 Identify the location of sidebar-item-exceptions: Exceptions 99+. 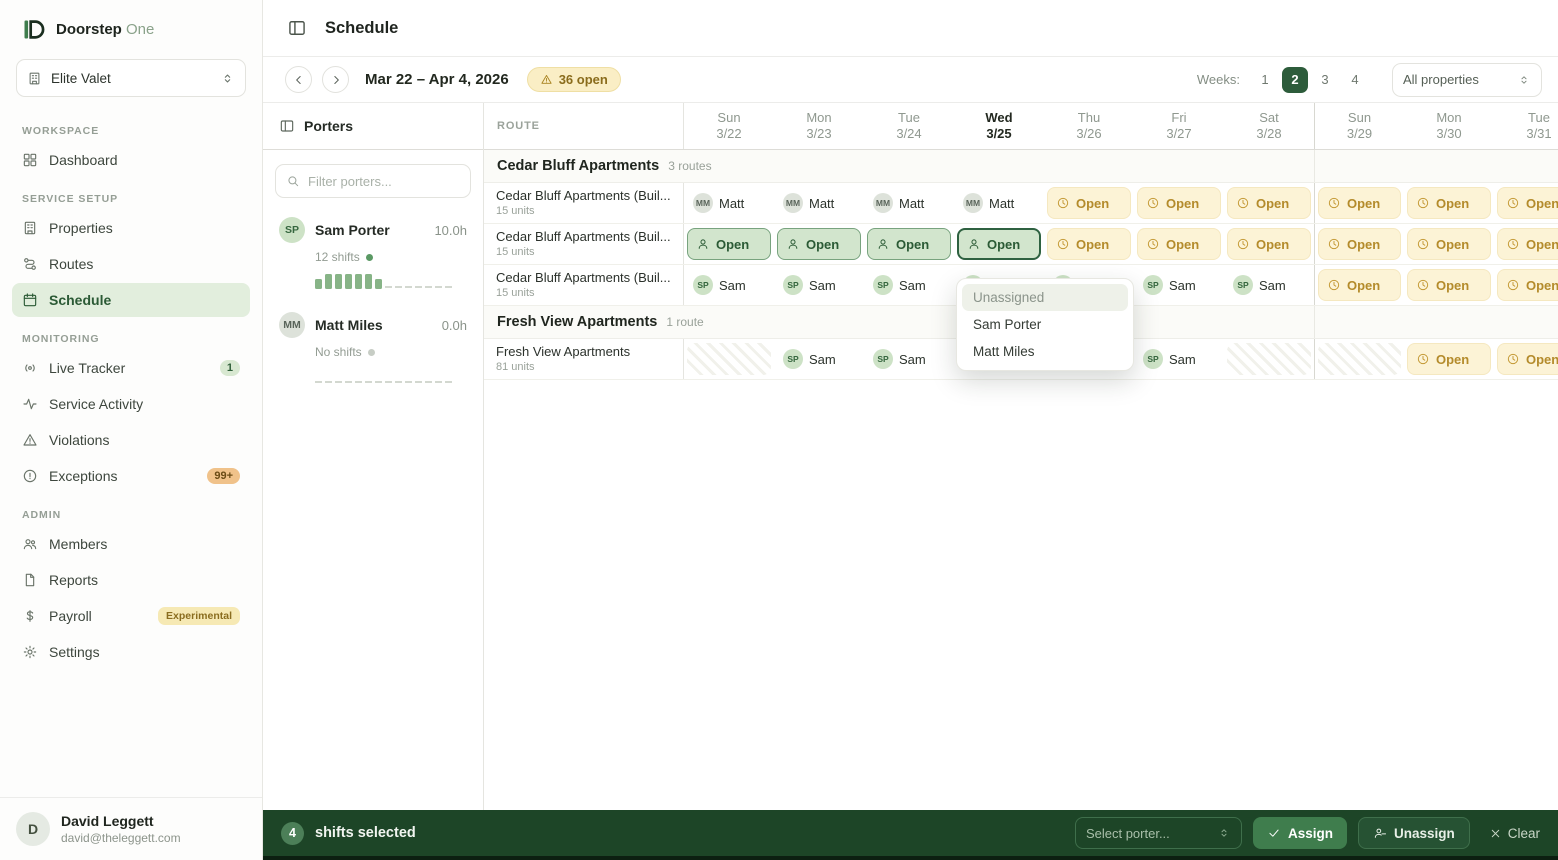
(131, 476).